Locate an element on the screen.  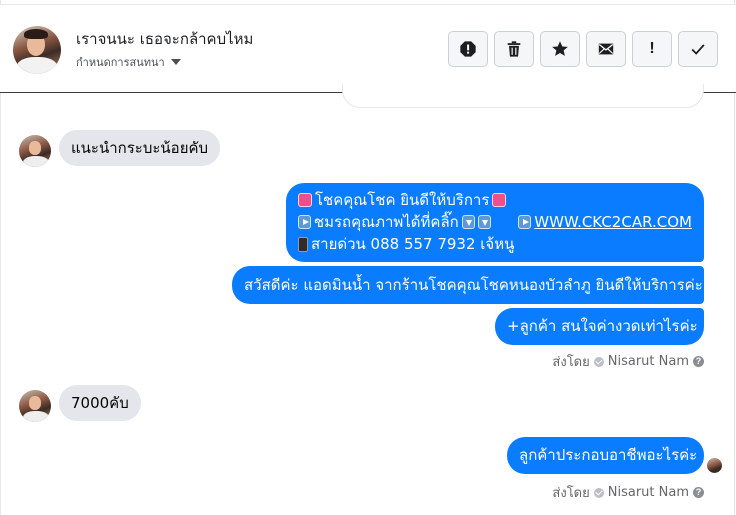
spam-button is located at coordinates (468, 49).